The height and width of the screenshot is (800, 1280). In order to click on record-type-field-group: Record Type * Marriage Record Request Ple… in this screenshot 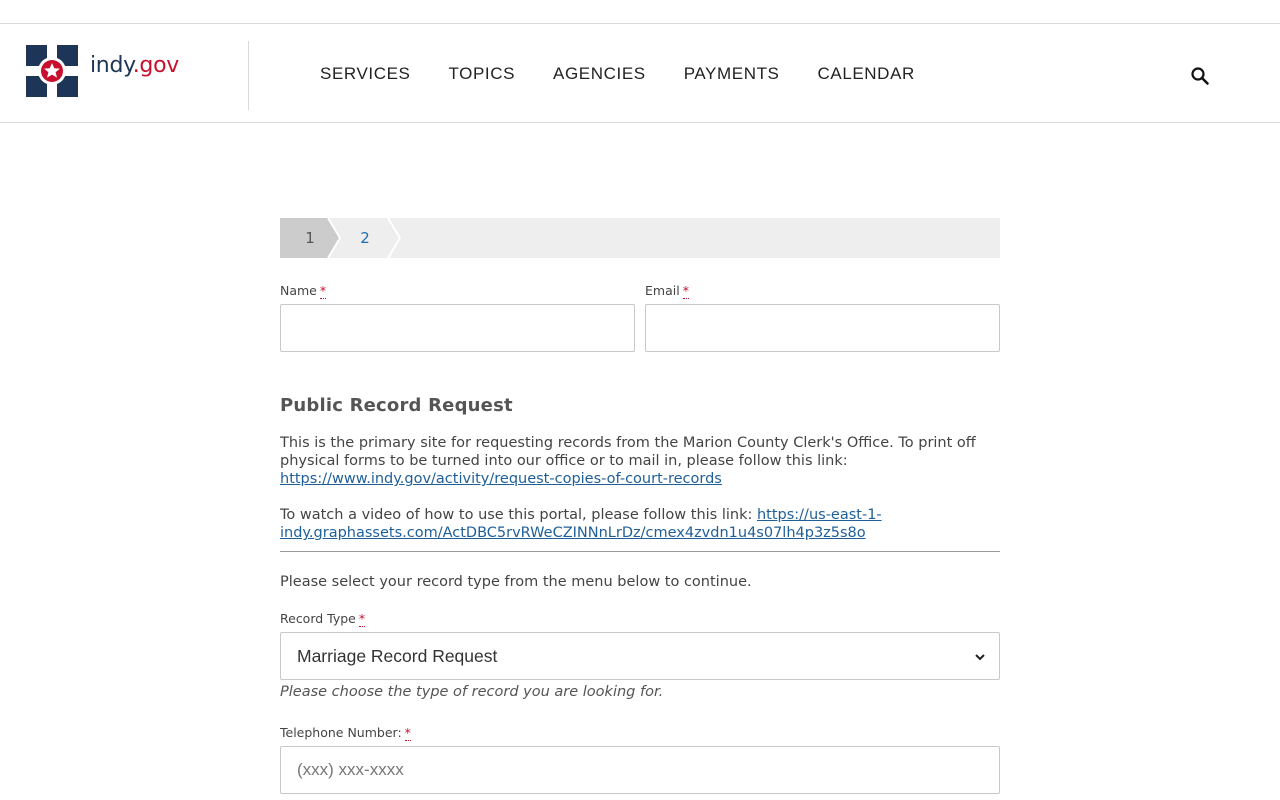, I will do `click(640, 655)`.